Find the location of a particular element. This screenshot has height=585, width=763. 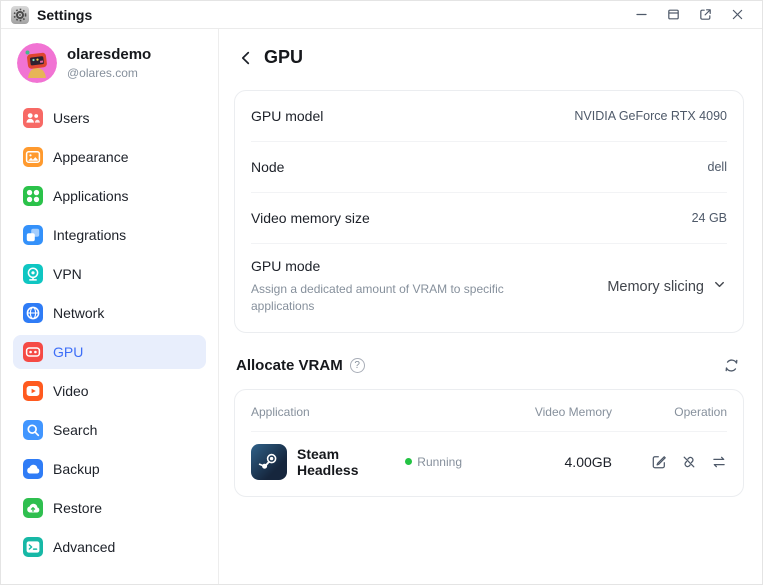

help-icon: ? is located at coordinates (357, 366).